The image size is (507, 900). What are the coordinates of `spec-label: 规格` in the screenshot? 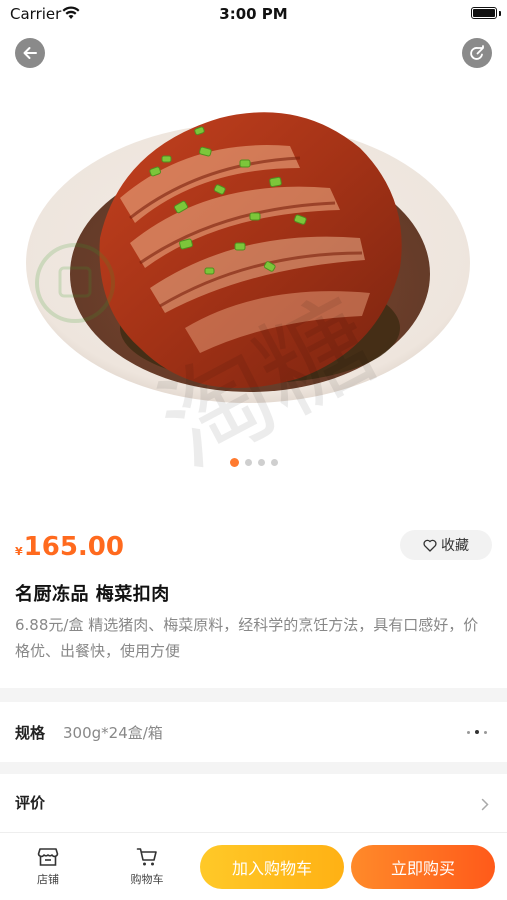 It's located at (30, 733).